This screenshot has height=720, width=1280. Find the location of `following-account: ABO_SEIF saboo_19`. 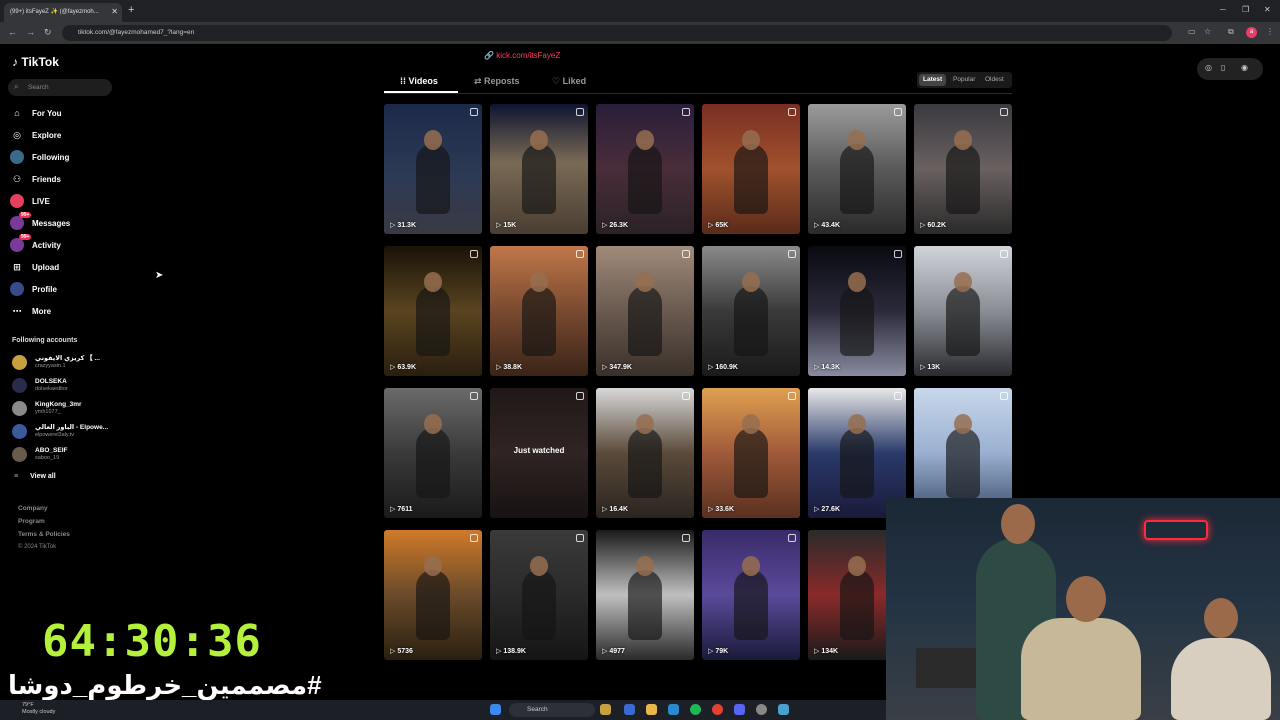

following-account: ABO_SEIF saboo_19 is located at coordinates (40, 454).